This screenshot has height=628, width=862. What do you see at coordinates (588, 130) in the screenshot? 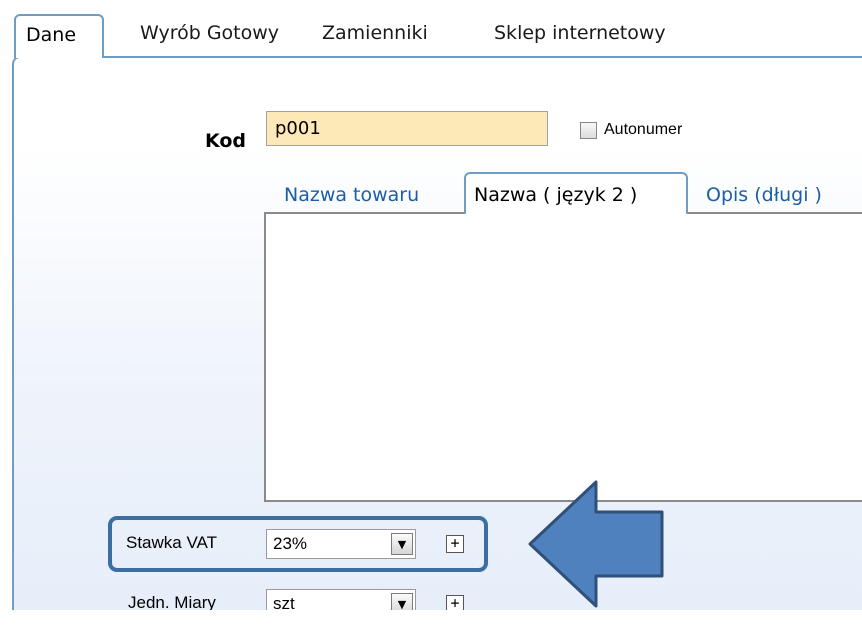
I see `autonumer-checkbox` at bounding box center [588, 130].